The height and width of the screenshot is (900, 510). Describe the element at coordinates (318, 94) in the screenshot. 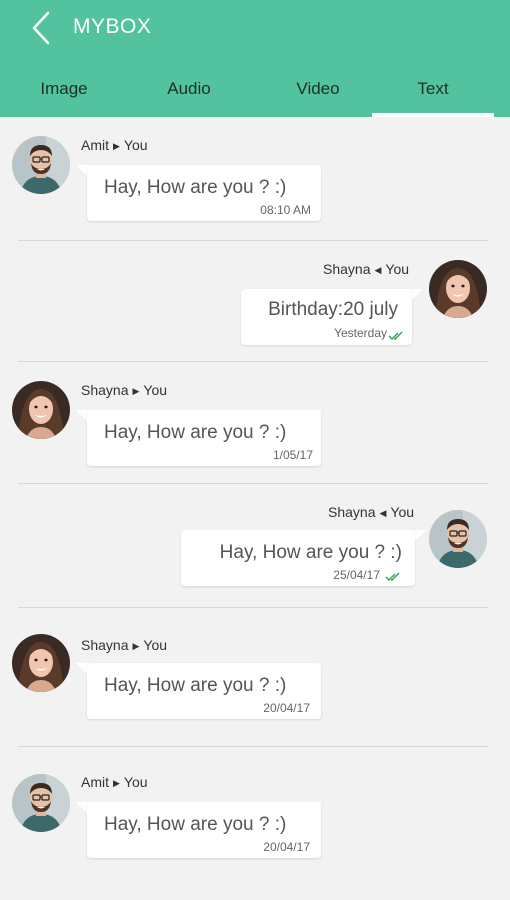

I see `tab-video: Video` at that location.